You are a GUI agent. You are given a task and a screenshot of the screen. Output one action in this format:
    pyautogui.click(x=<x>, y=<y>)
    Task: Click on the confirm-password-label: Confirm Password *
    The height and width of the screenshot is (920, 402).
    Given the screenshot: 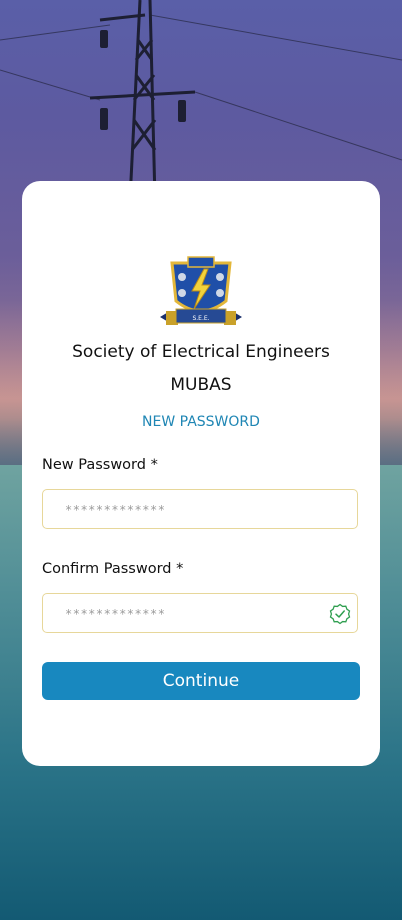 What is the action you would take?
    pyautogui.click(x=113, y=569)
    